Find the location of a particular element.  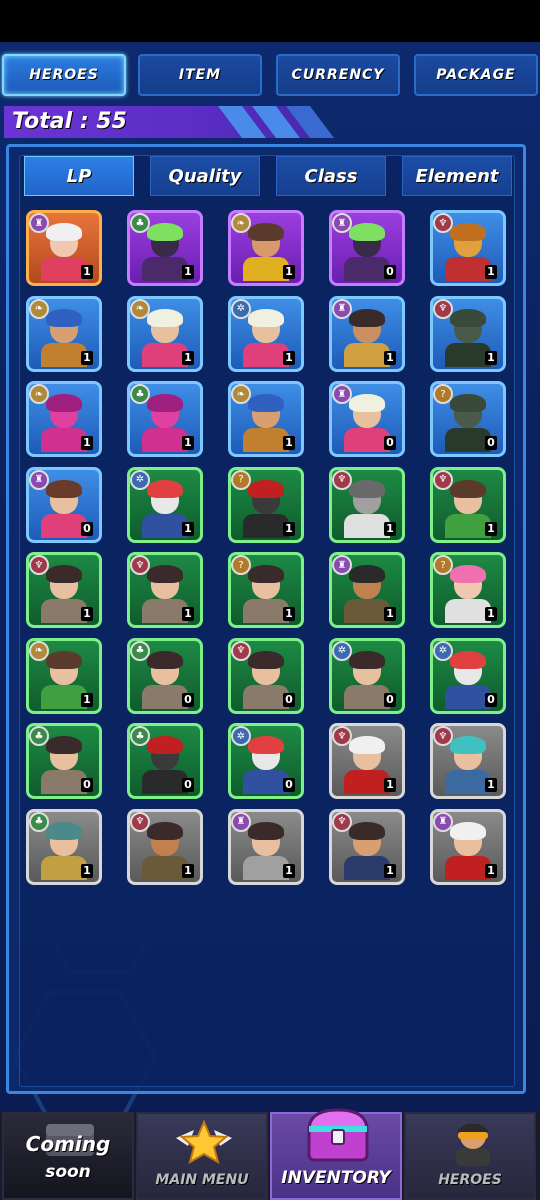

hero-card: ♆ 0 is located at coordinates (266, 675).